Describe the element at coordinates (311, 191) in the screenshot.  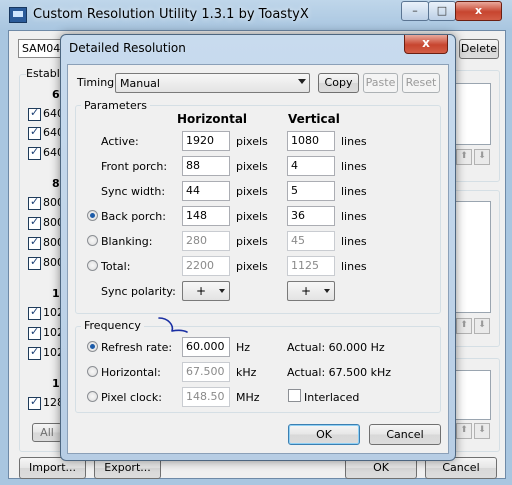
I see `v-sync-width-input: 5` at that location.